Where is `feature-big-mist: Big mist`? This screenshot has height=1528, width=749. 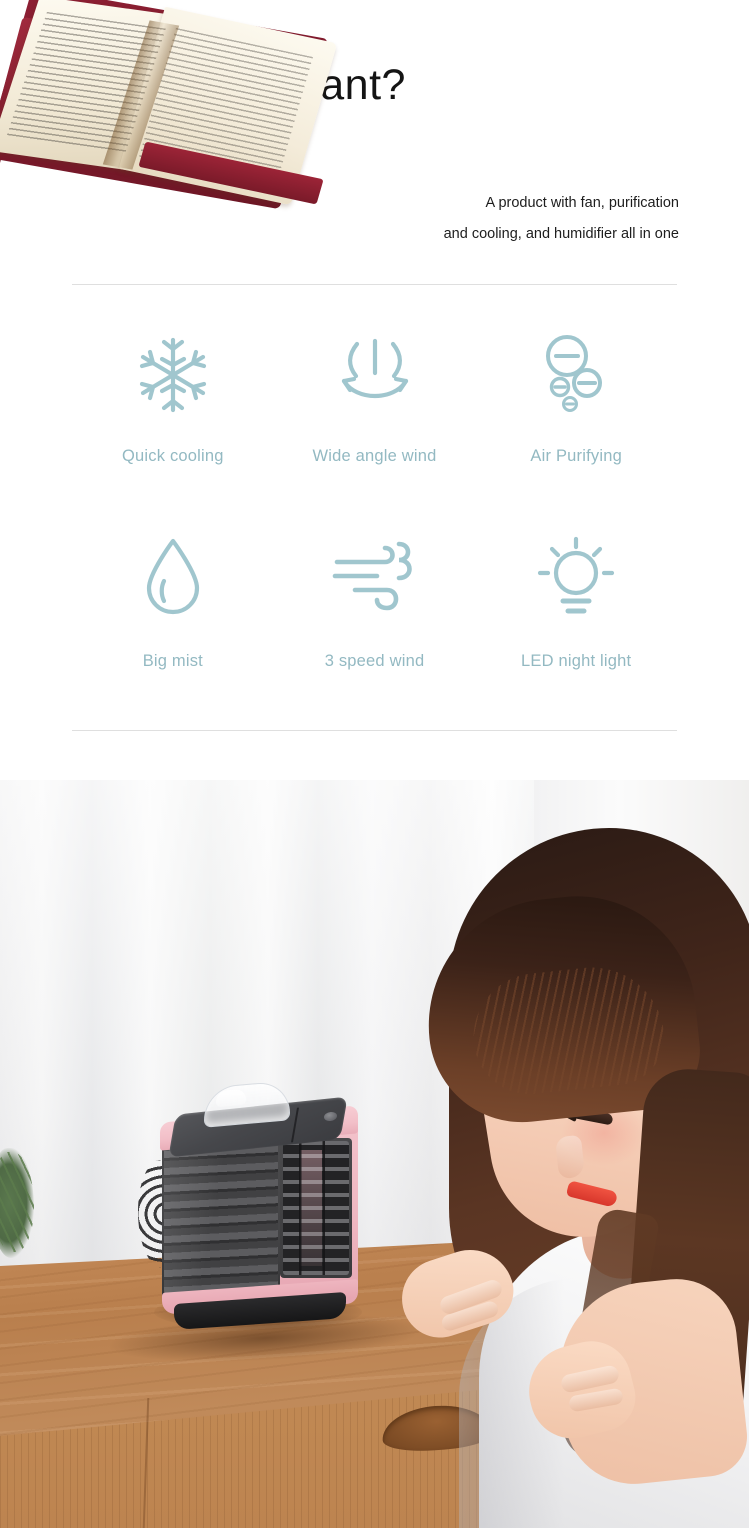
feature-big-mist: Big mist is located at coordinates (173, 617).